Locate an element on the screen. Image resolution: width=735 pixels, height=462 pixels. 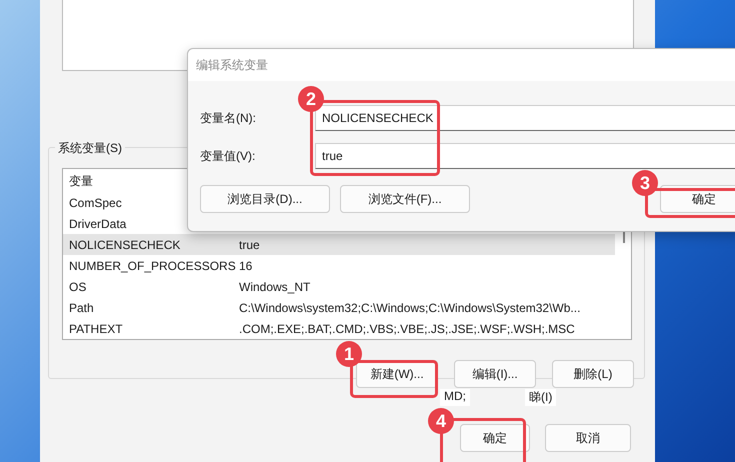
text-fragment: MD; is located at coordinates (455, 397).